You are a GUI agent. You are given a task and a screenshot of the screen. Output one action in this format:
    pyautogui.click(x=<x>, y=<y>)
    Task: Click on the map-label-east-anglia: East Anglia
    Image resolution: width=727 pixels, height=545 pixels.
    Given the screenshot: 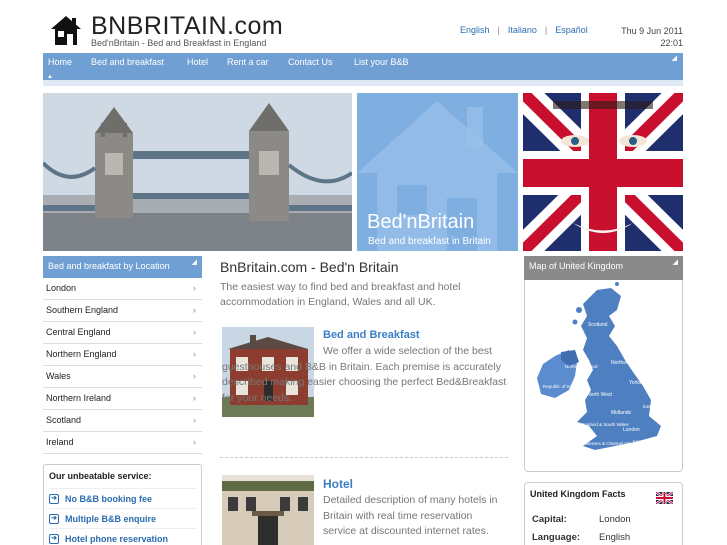 What is the action you would take?
    pyautogui.click(x=654, y=406)
    